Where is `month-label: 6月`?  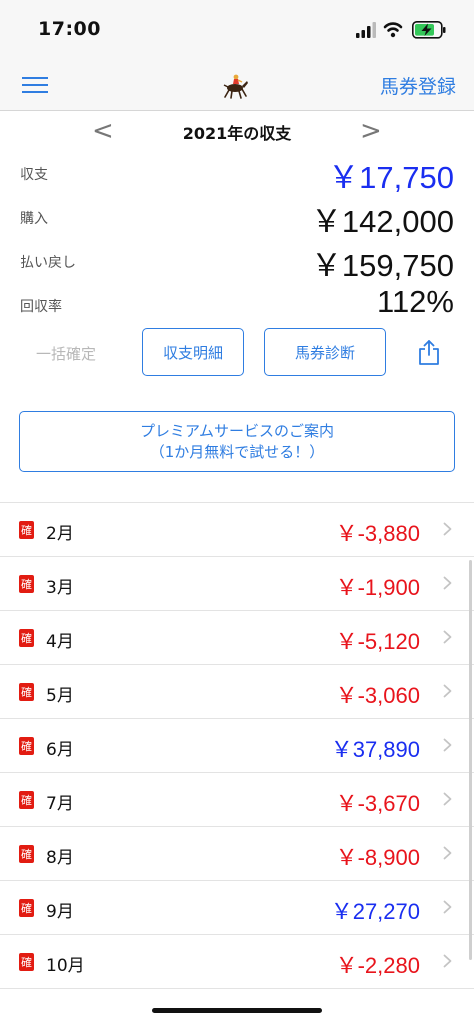
month-label: 6月 is located at coordinates (60, 750).